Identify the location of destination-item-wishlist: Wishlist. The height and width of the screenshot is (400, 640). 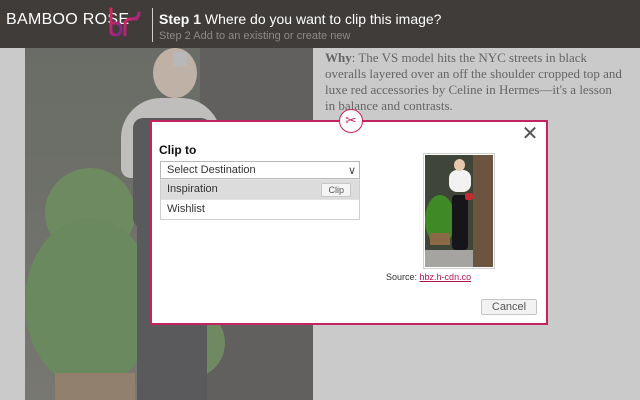
(260, 209).